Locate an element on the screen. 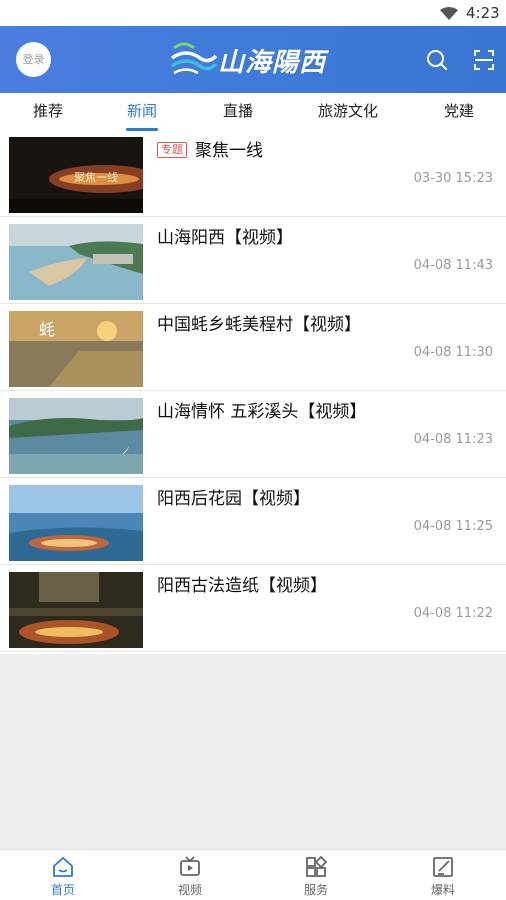  nav-services: 服务 is located at coordinates (316, 875).